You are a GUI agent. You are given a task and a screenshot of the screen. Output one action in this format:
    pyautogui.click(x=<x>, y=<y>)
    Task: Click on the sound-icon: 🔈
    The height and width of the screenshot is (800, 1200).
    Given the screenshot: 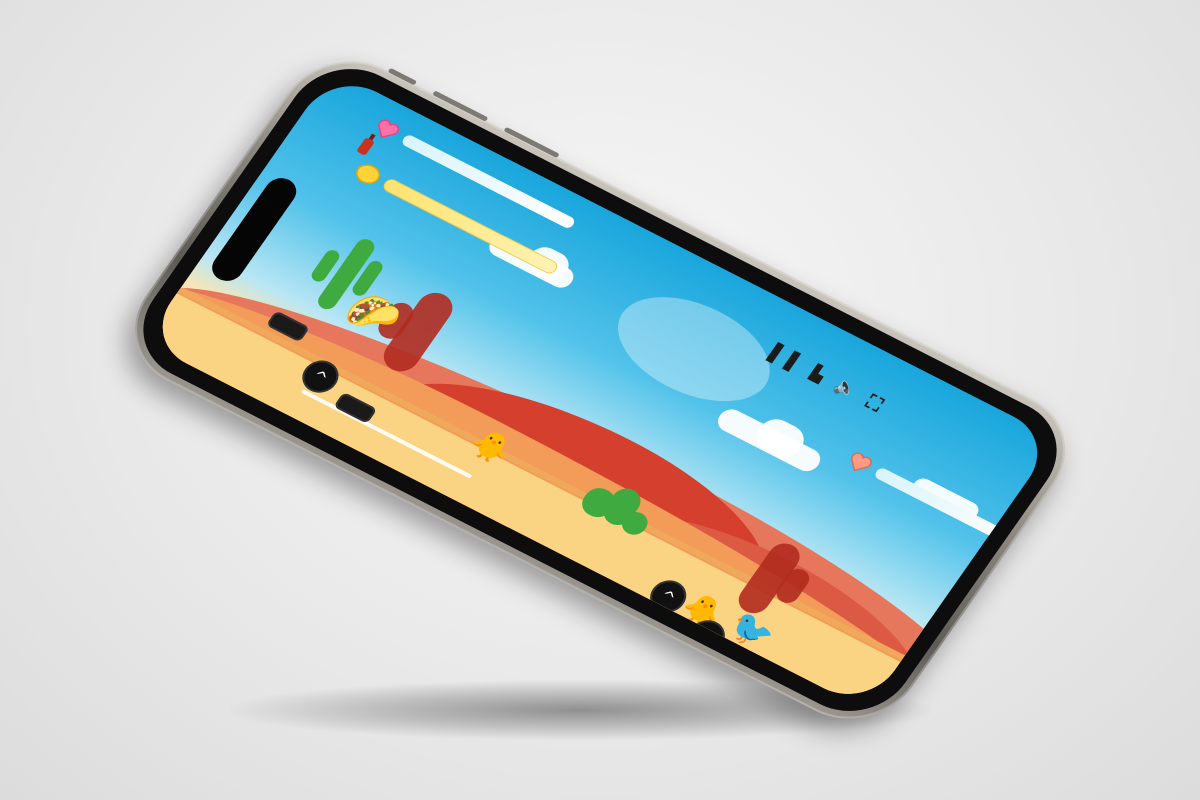 What is the action you would take?
    pyautogui.click(x=845, y=388)
    